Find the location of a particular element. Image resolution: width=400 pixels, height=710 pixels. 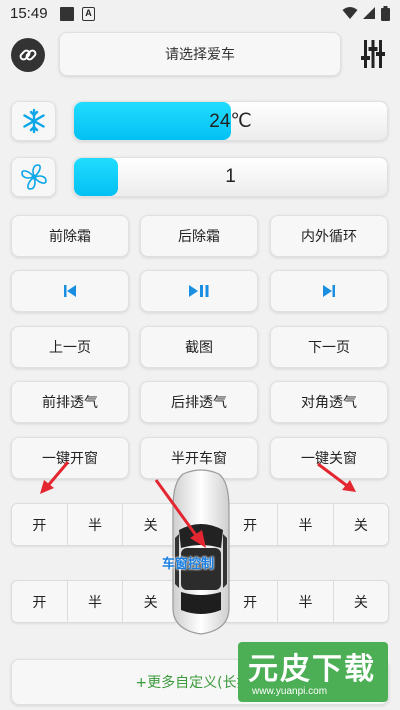

fan-icon is located at coordinates (33, 177).